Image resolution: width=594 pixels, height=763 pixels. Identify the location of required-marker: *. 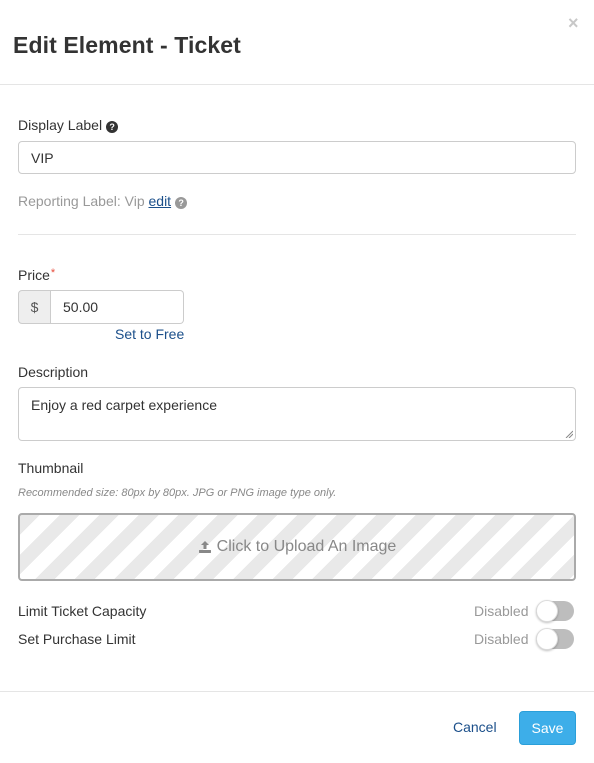
(53, 273).